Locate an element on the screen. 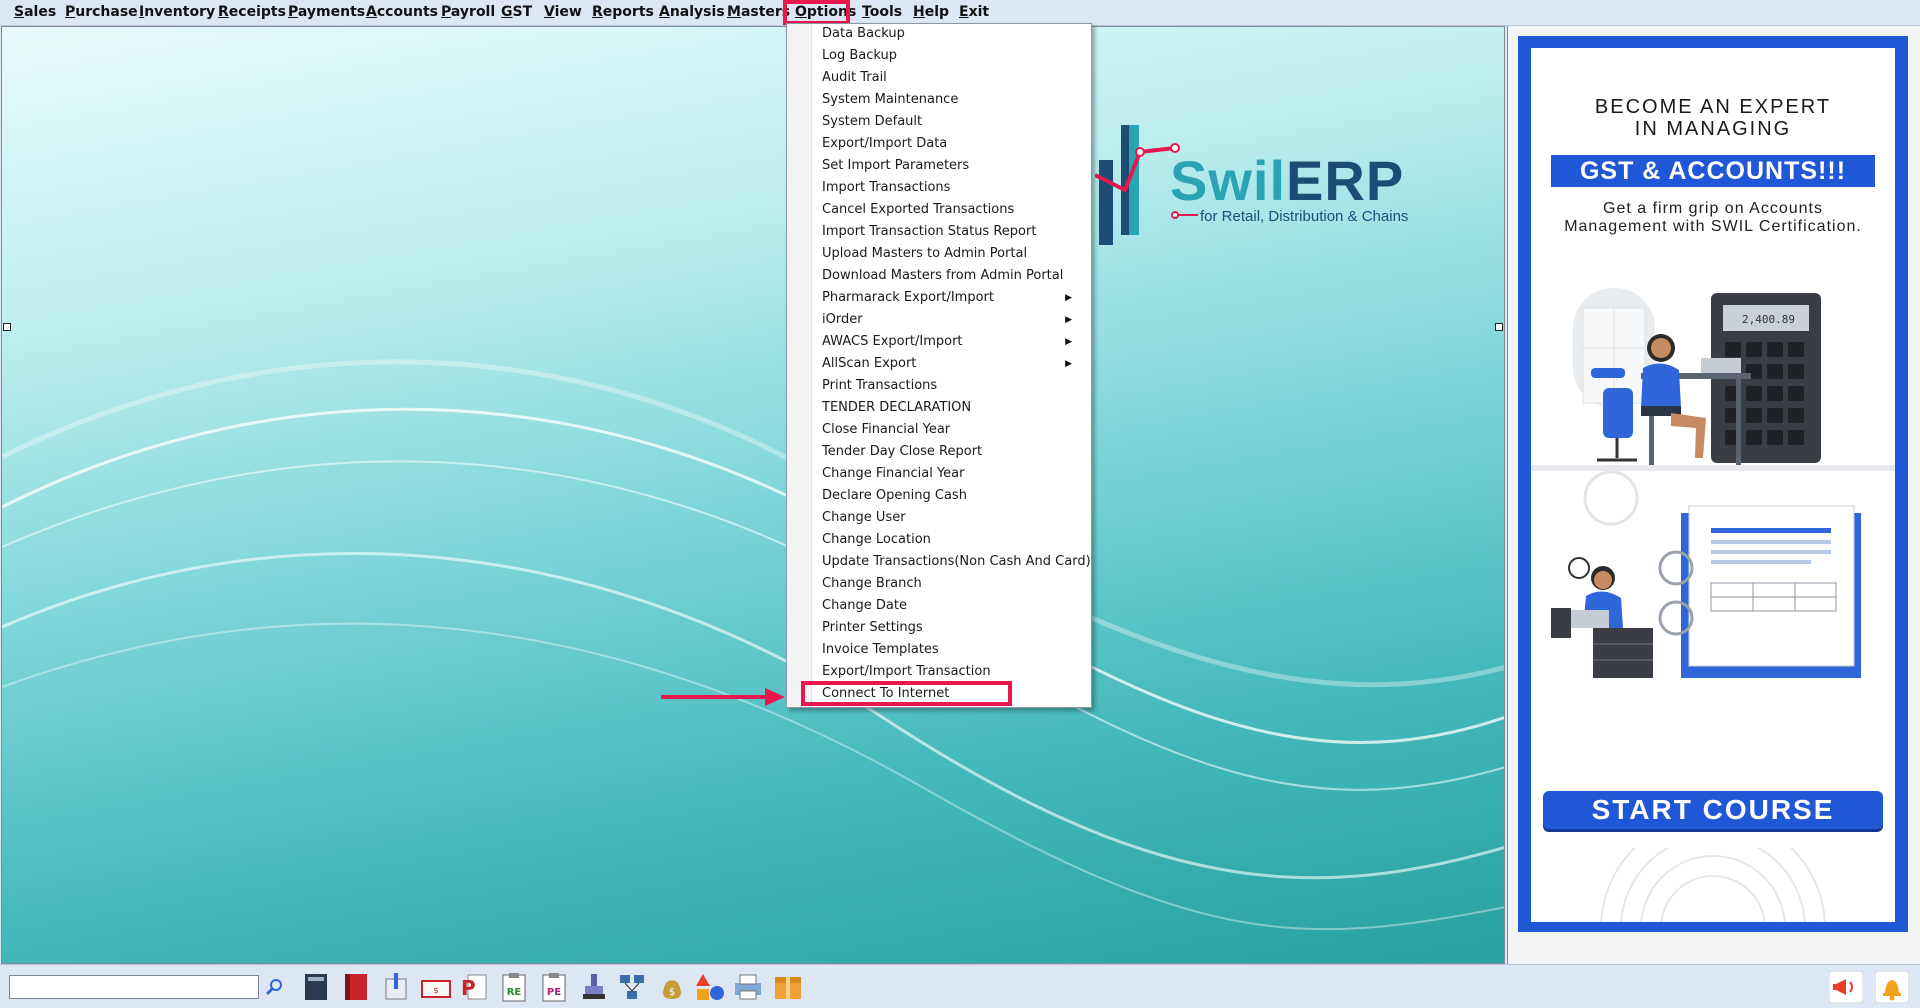 Image resolution: width=1920 pixels, height=1008 pixels. documents-icon is located at coordinates (1771, 591).